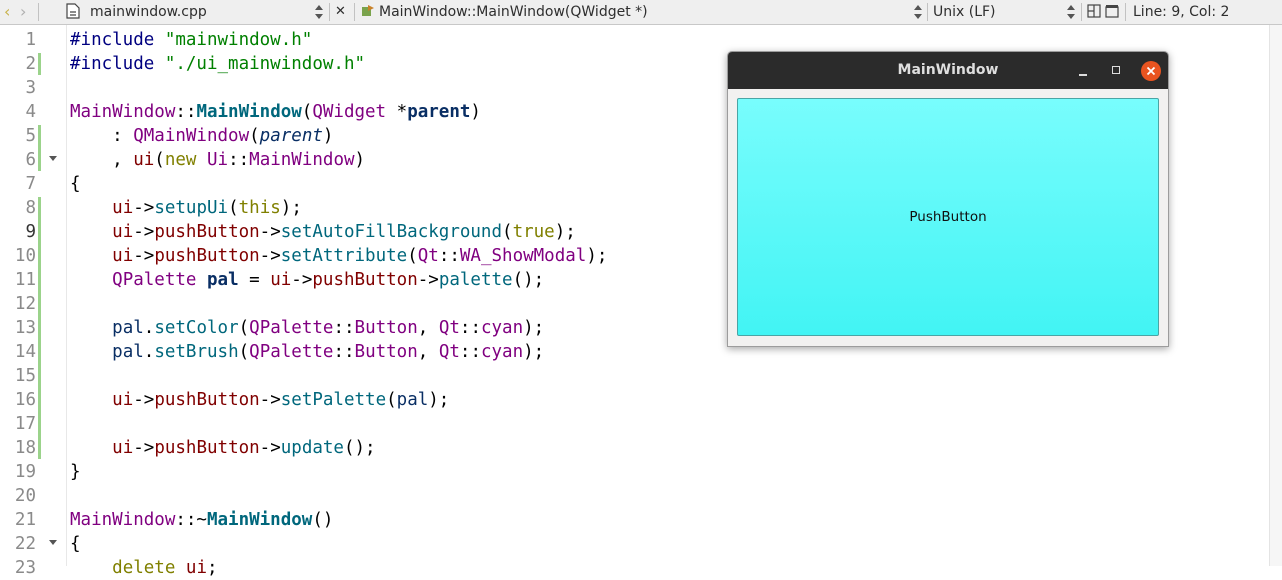  I want to click on line-number: 15, so click(25, 376).